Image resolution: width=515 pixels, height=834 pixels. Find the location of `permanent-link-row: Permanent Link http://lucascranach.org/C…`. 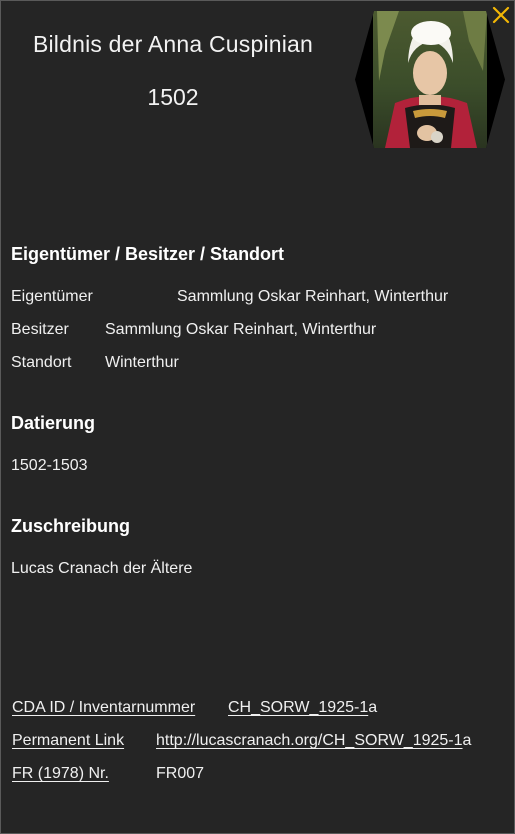

permanent-link-row: Permanent Link http://lucascranach.org/C… is located at coordinates (241, 741).